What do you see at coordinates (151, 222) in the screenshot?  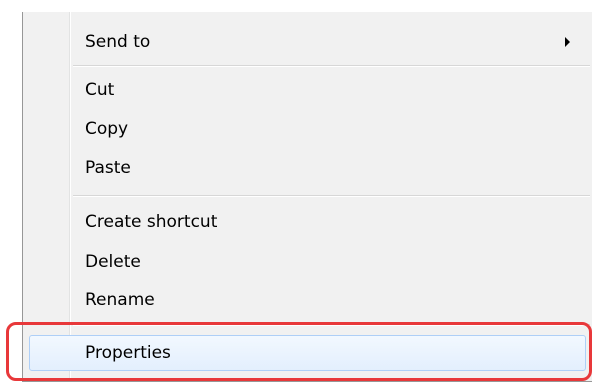 I see `menu-item-label: Create shortcut` at bounding box center [151, 222].